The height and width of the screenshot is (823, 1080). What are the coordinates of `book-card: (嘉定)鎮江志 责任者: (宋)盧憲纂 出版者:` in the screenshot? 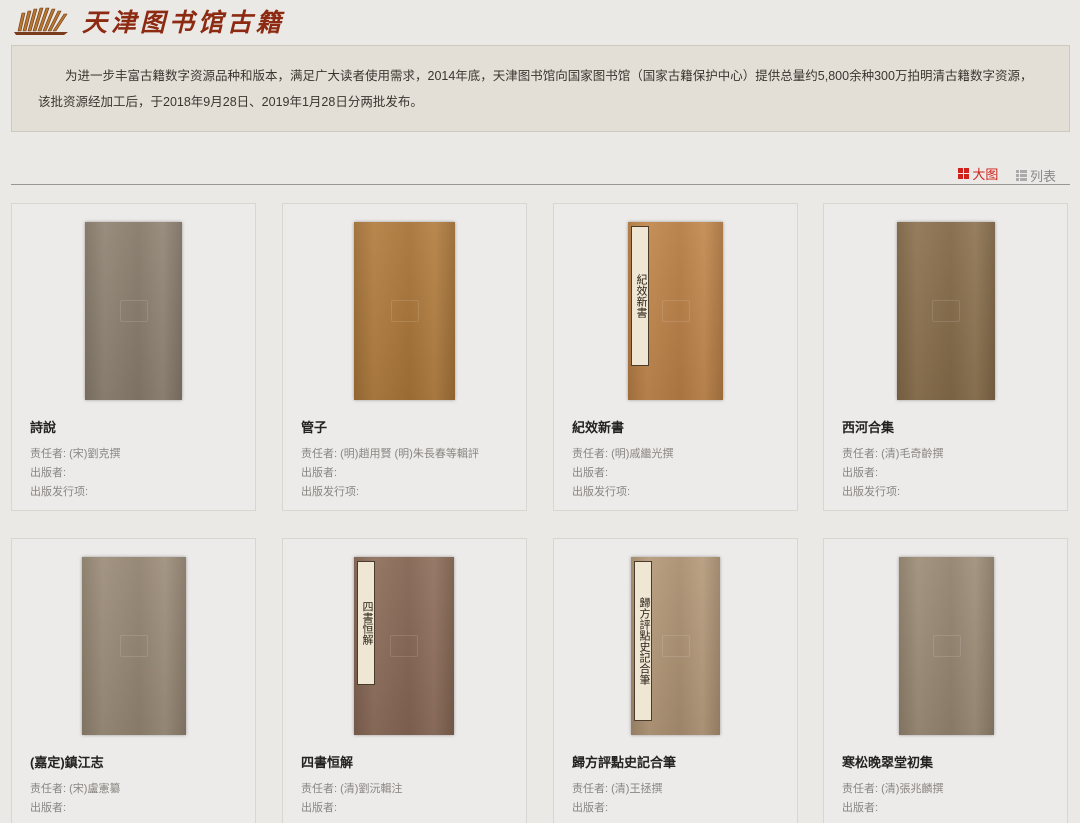 It's located at (133, 680).